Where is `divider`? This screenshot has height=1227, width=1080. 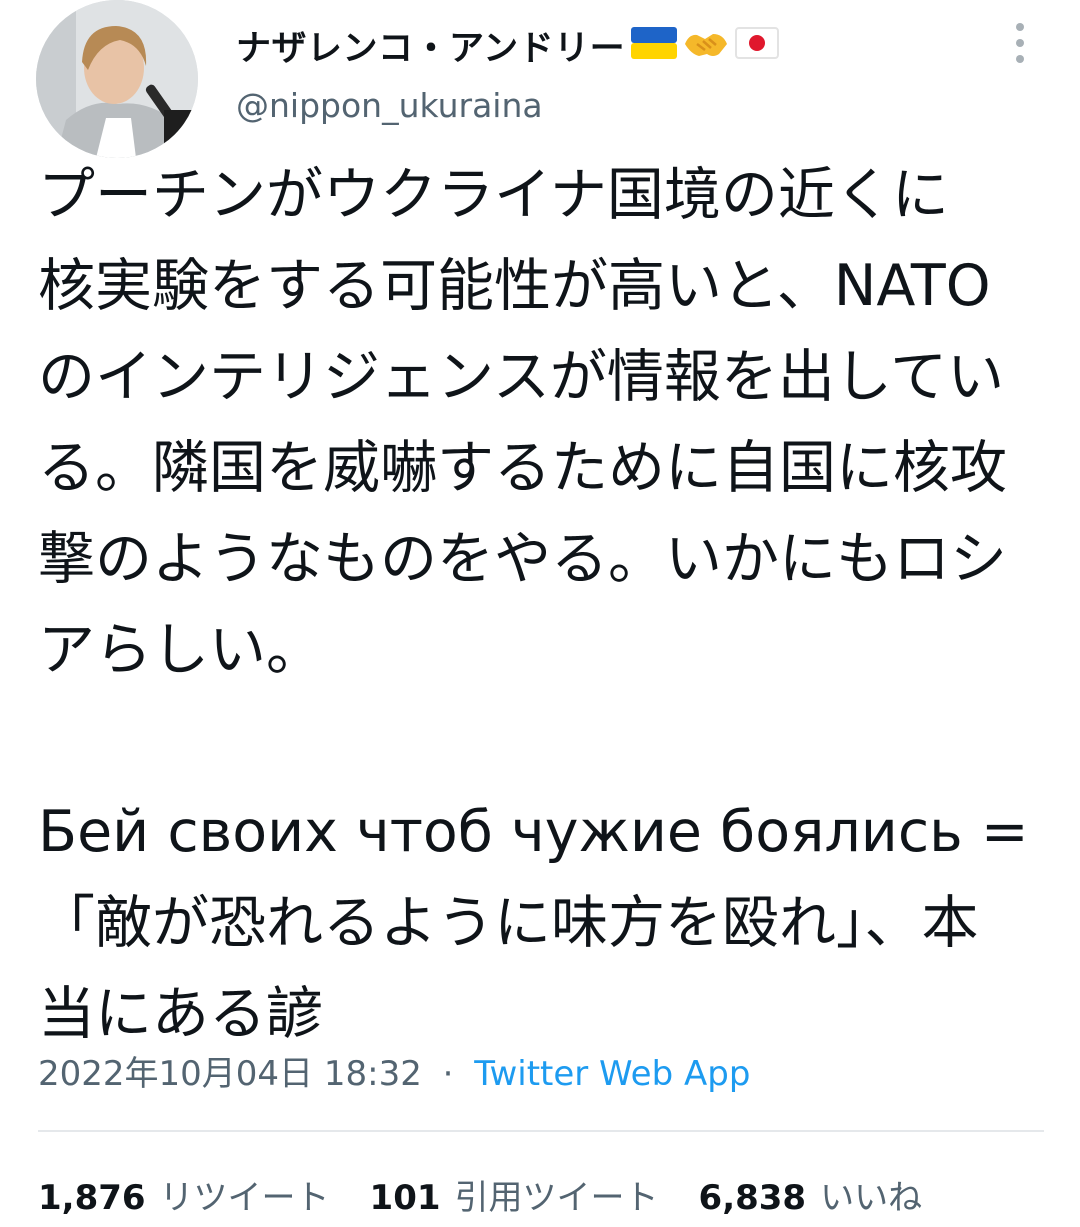
divider is located at coordinates (541, 1131).